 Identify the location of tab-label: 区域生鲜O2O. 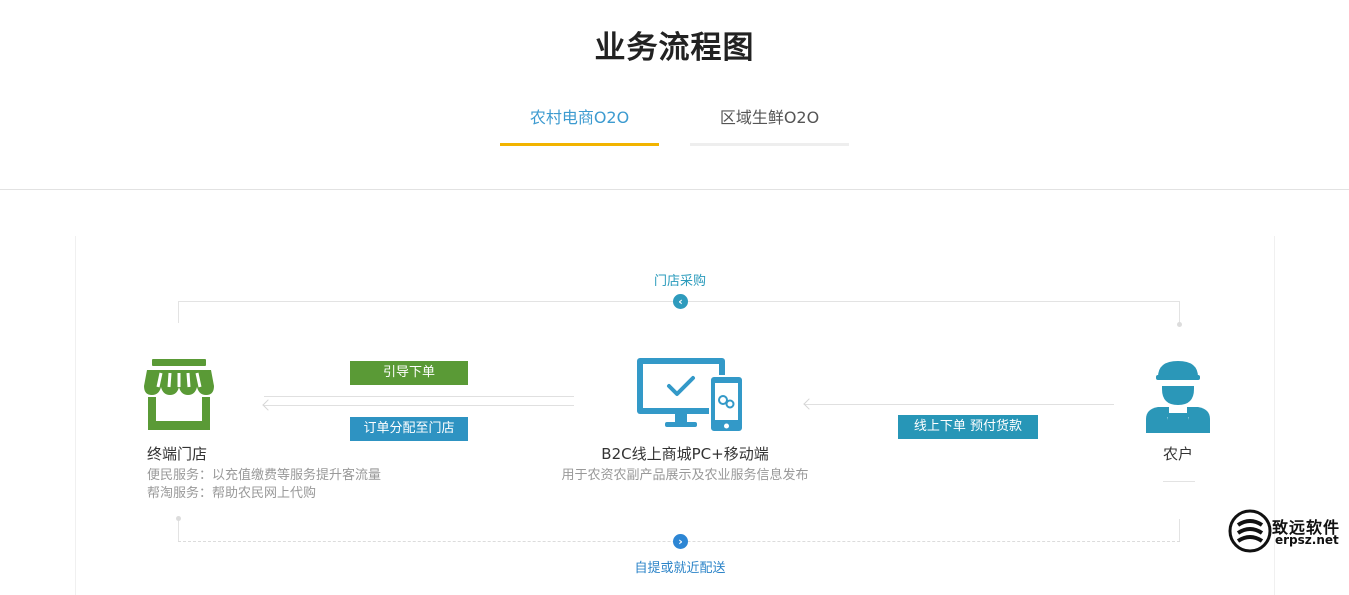
(769, 117).